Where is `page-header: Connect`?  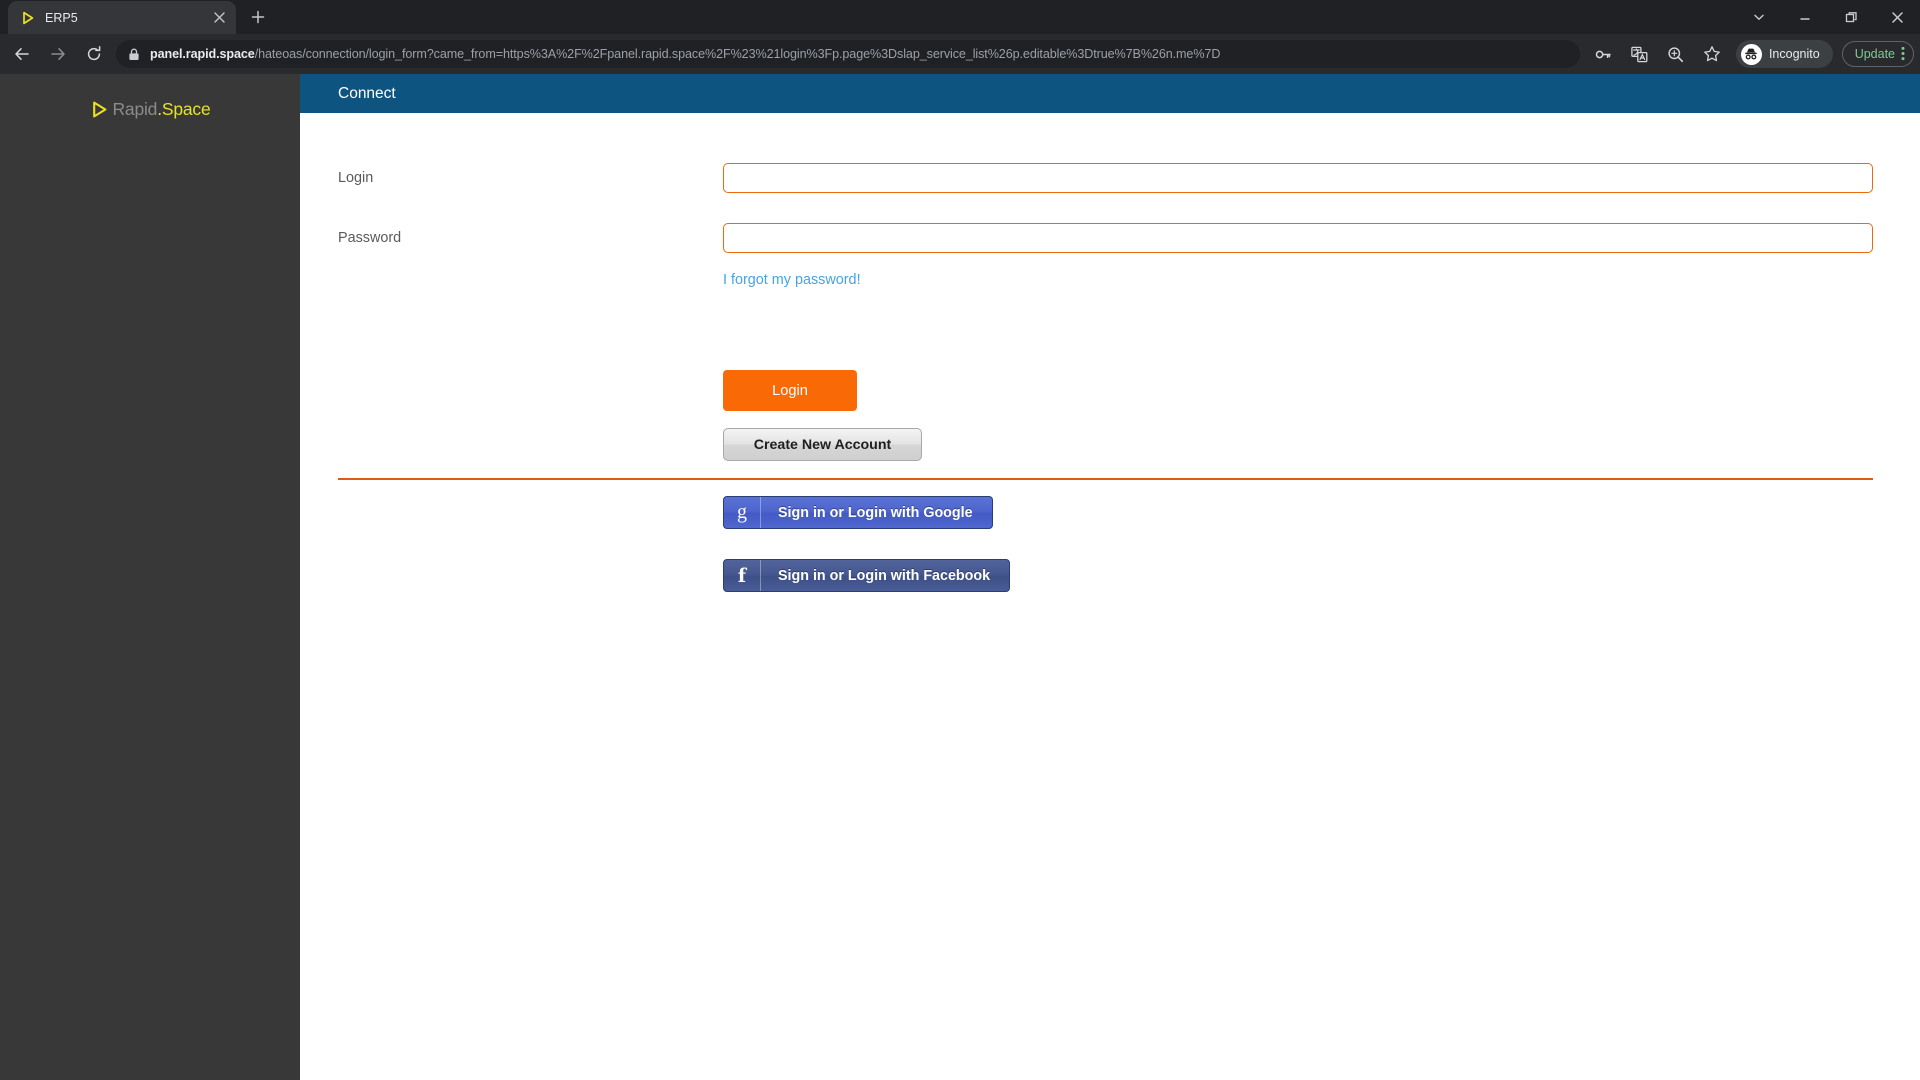
page-header: Connect is located at coordinates (1110, 93).